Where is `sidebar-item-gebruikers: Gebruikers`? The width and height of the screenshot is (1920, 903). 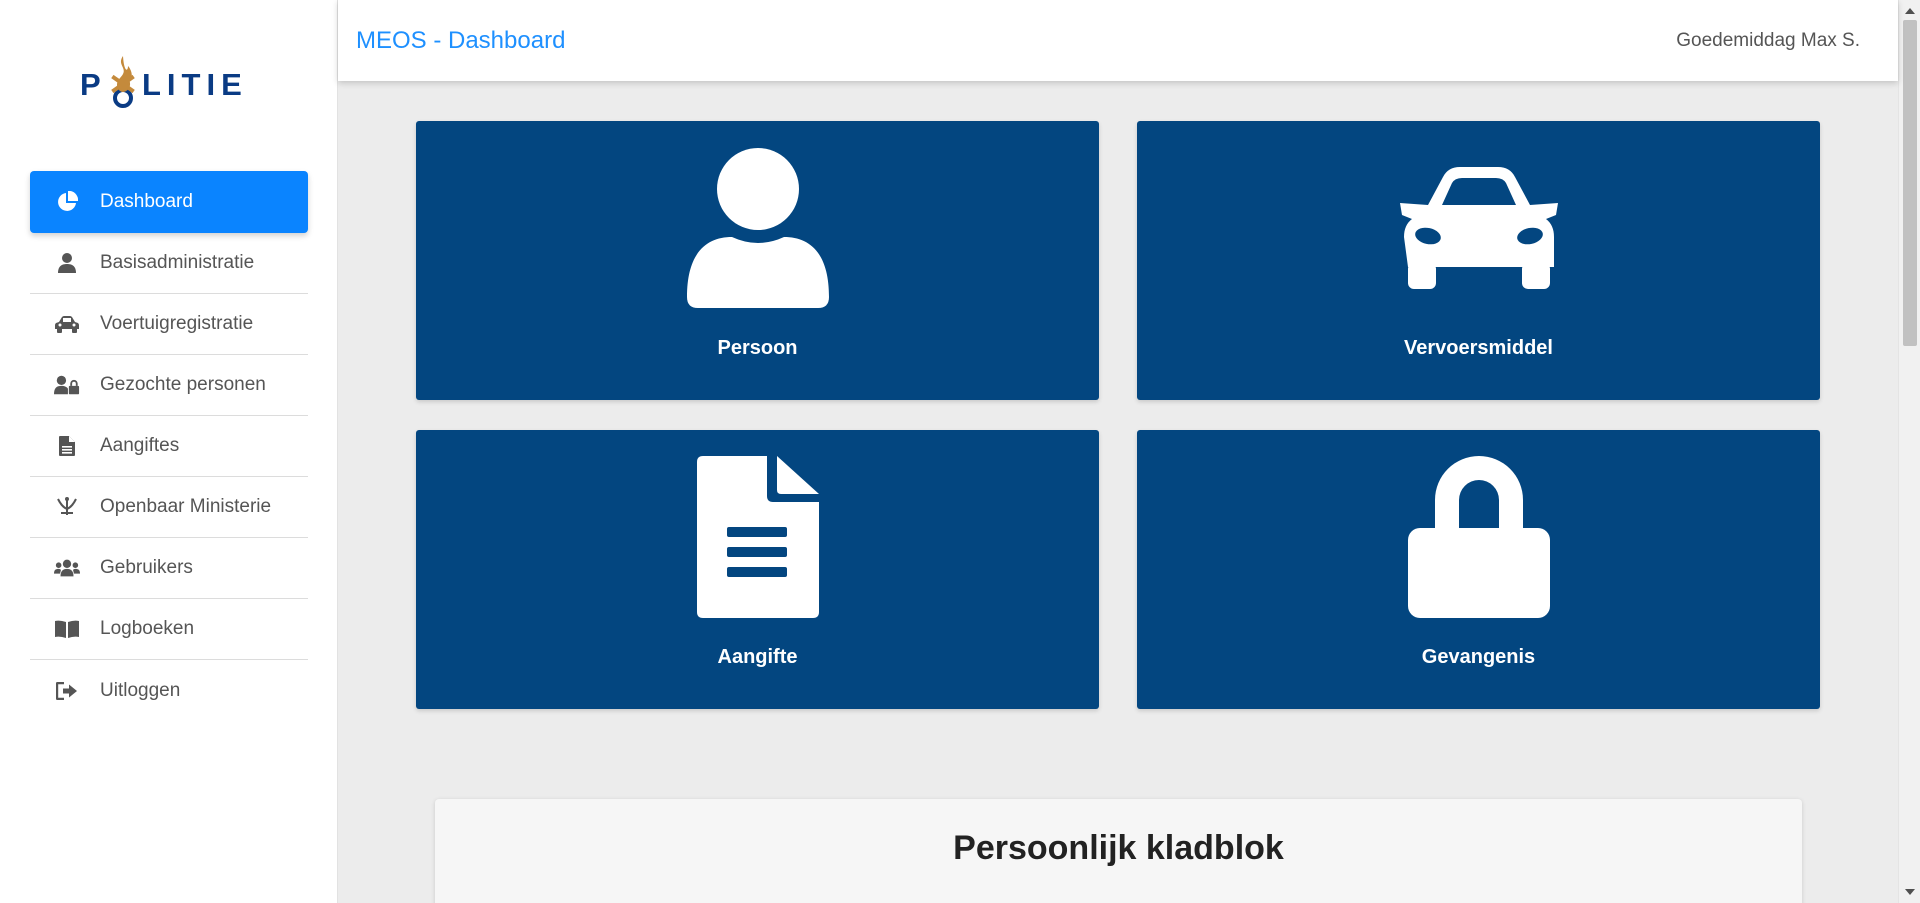
sidebar-item-gebruikers: Gebruikers is located at coordinates (169, 568).